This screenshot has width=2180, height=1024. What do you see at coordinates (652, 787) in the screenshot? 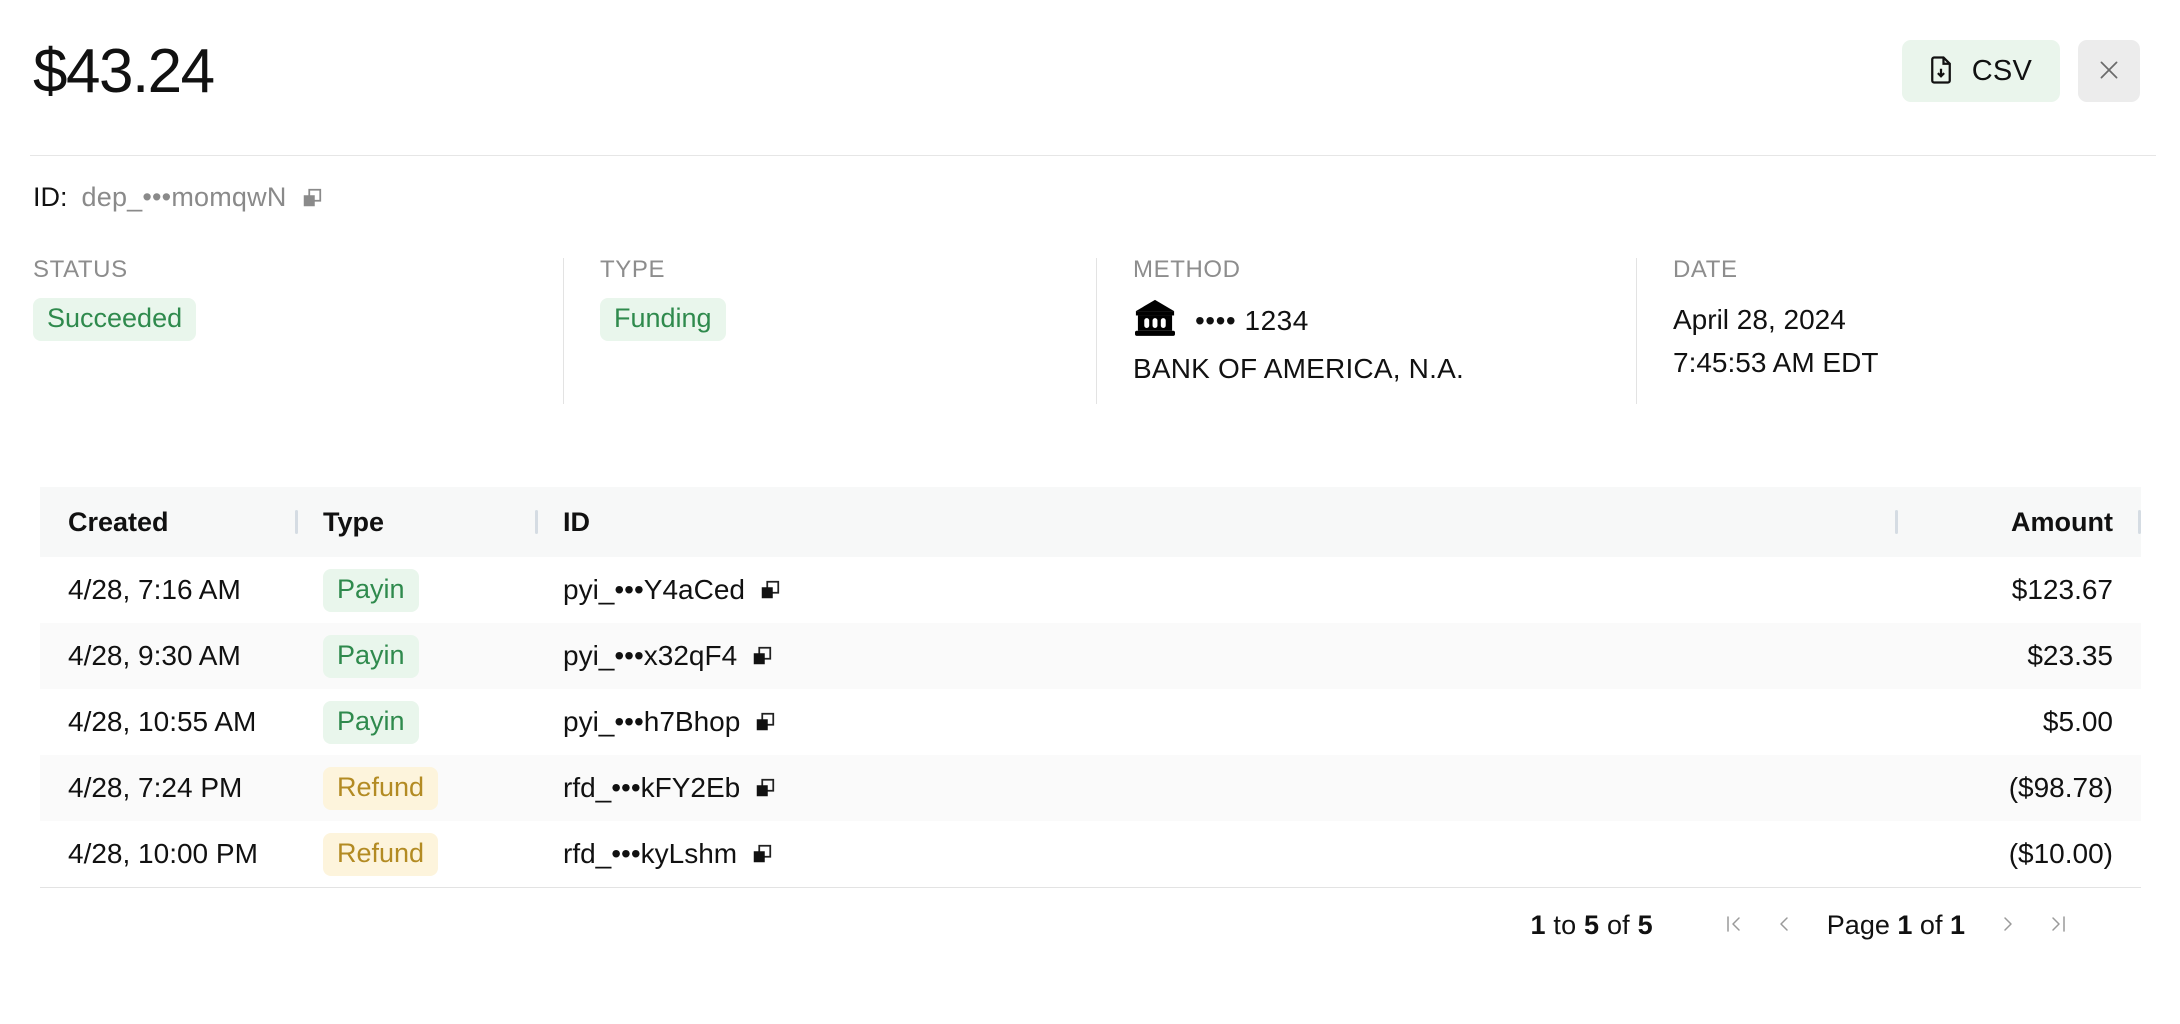
I see `row-identifier-value: rfd_•••kFY2Eb` at bounding box center [652, 787].